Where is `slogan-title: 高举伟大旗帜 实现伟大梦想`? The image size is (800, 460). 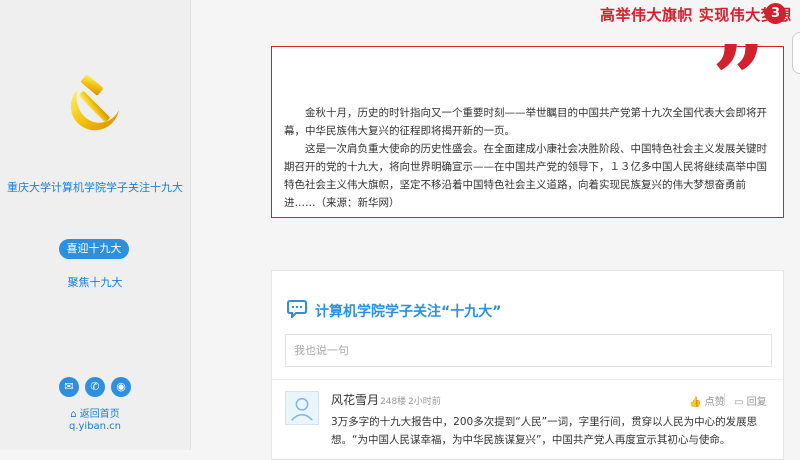
slogan-title: 高举伟大旗帜 实现伟大梦想 is located at coordinates (696, 15).